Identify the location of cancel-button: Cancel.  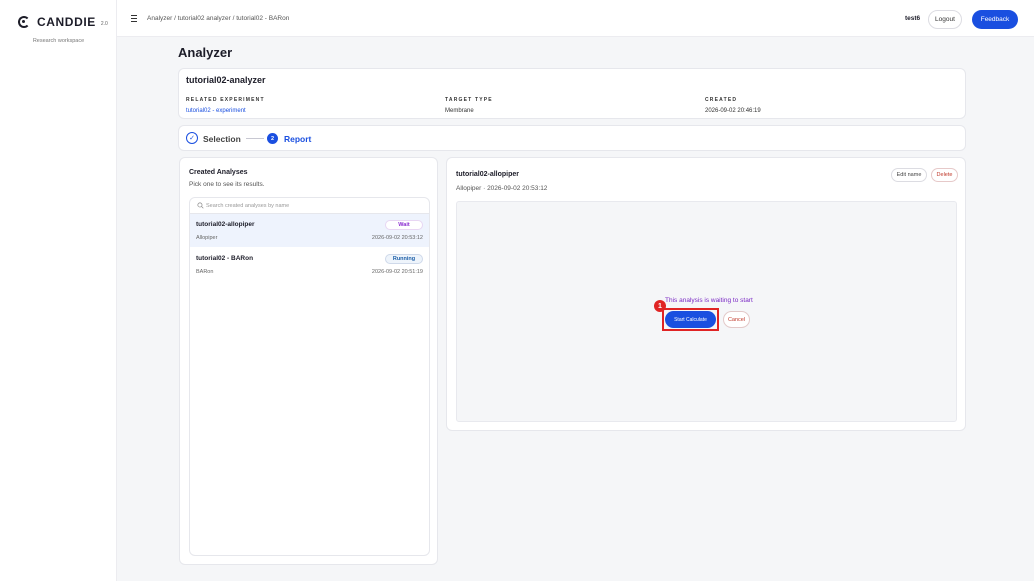
(736, 319).